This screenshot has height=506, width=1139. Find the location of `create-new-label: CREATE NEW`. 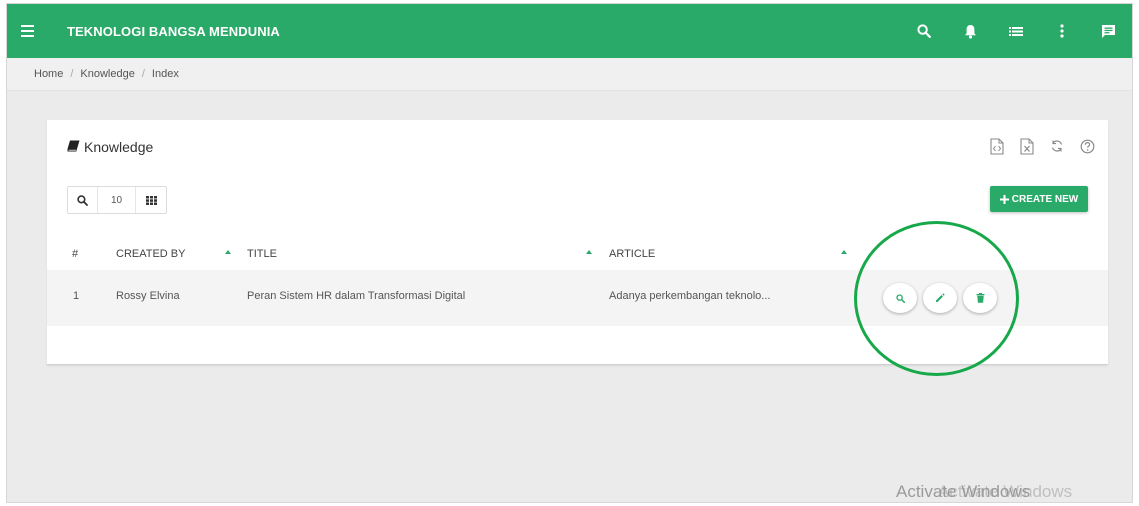

create-new-label: CREATE NEW is located at coordinates (1045, 199).